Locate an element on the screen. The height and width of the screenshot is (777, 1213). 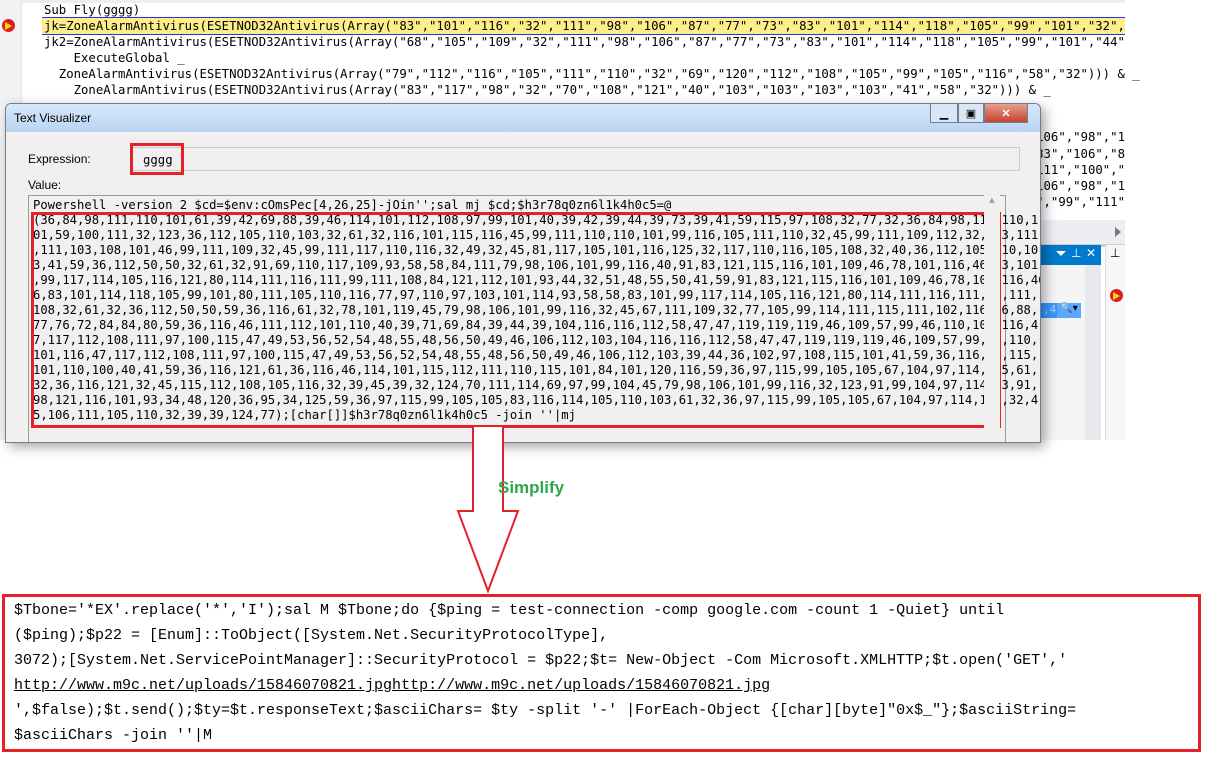
close-icon: ✕ is located at coordinates (1091, 253).